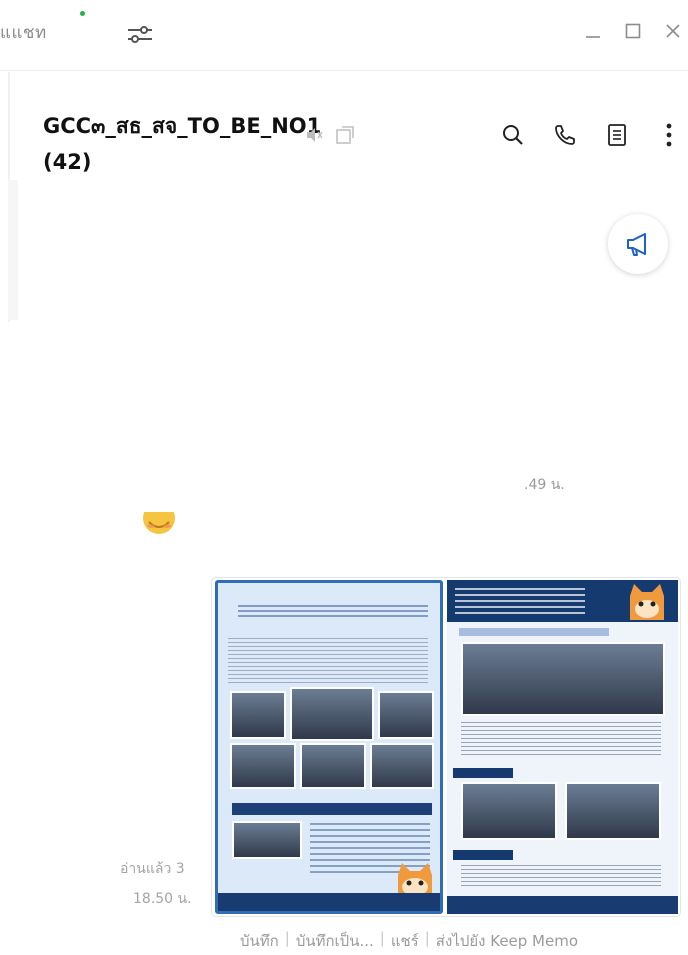 This screenshot has height=955, width=688. I want to click on notes-button, so click(617, 135).